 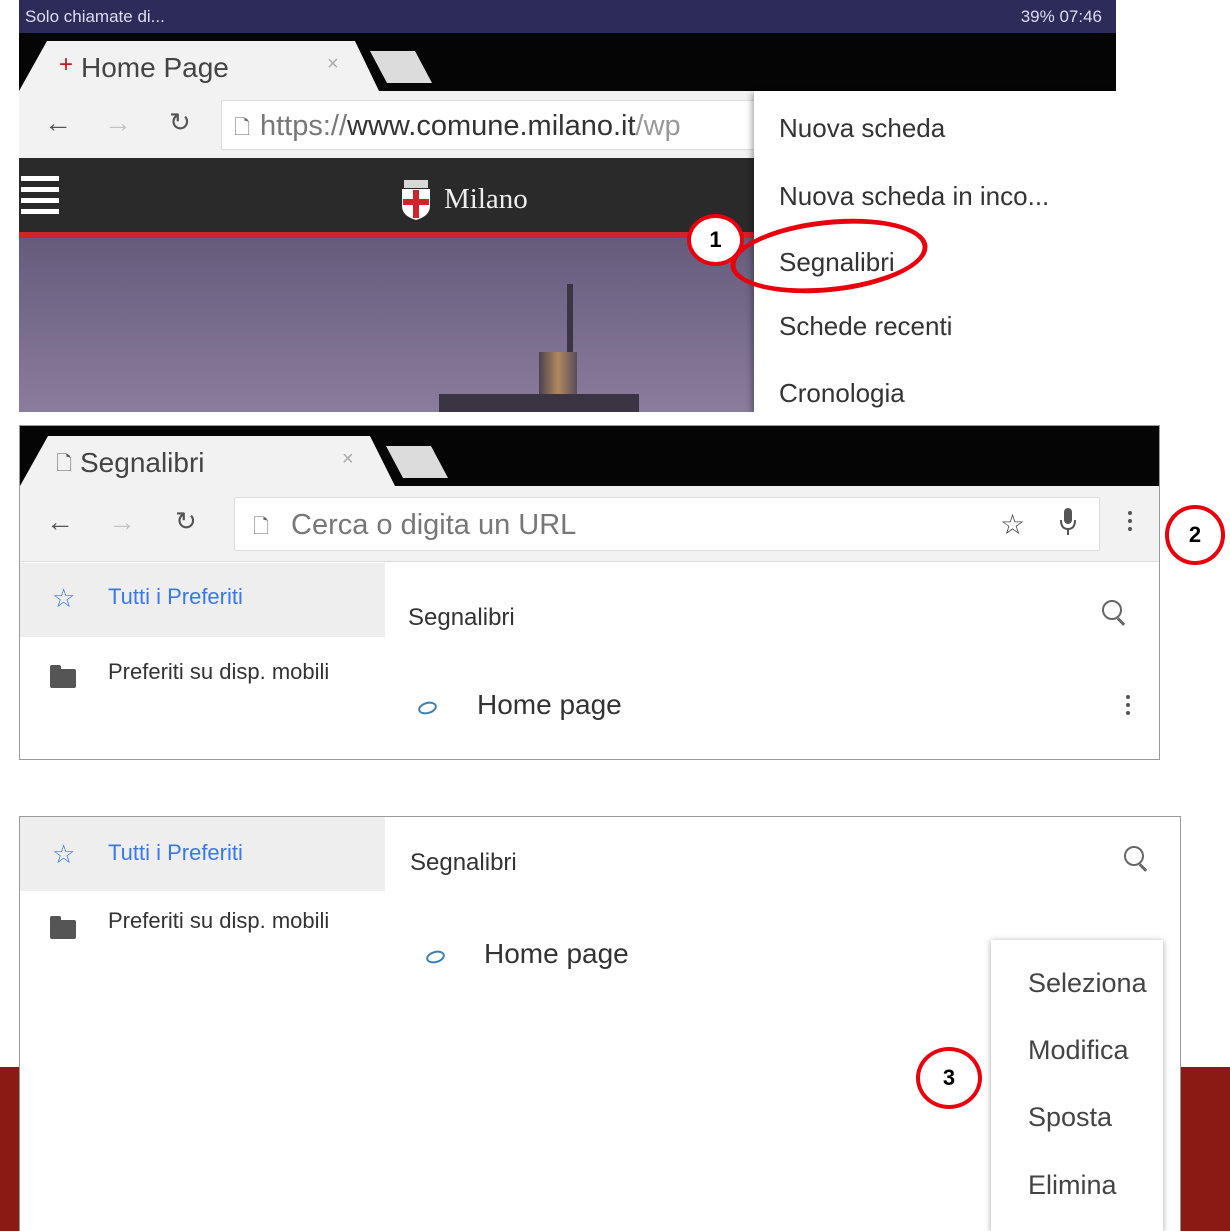 I want to click on bookmark-more-icon, so click(x=1128, y=707).